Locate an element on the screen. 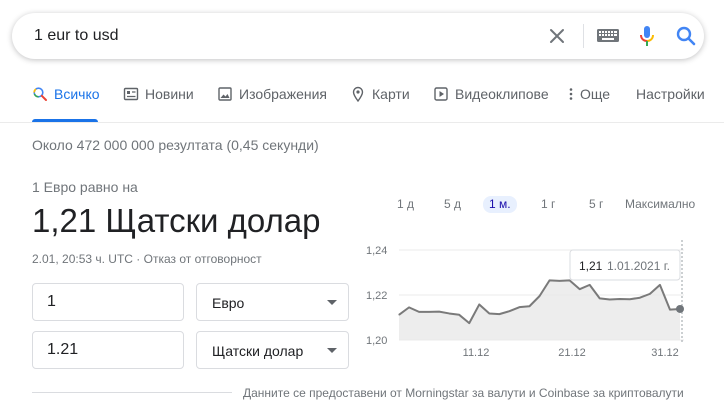 This screenshot has width=724, height=403. tab-more: Още is located at coordinates (589, 104).